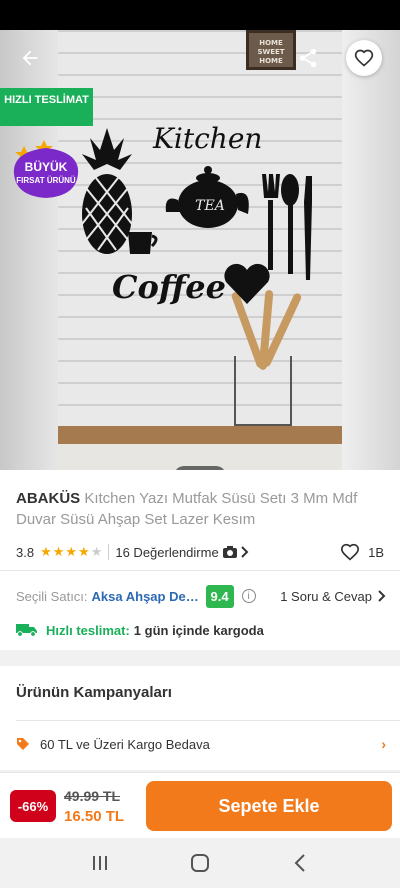 The image size is (400, 888). I want to click on system-nav-bar, so click(200, 863).